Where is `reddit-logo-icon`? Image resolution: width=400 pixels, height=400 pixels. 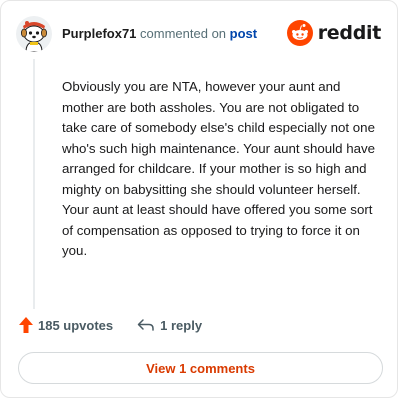
reddit-logo-icon is located at coordinates (299, 33).